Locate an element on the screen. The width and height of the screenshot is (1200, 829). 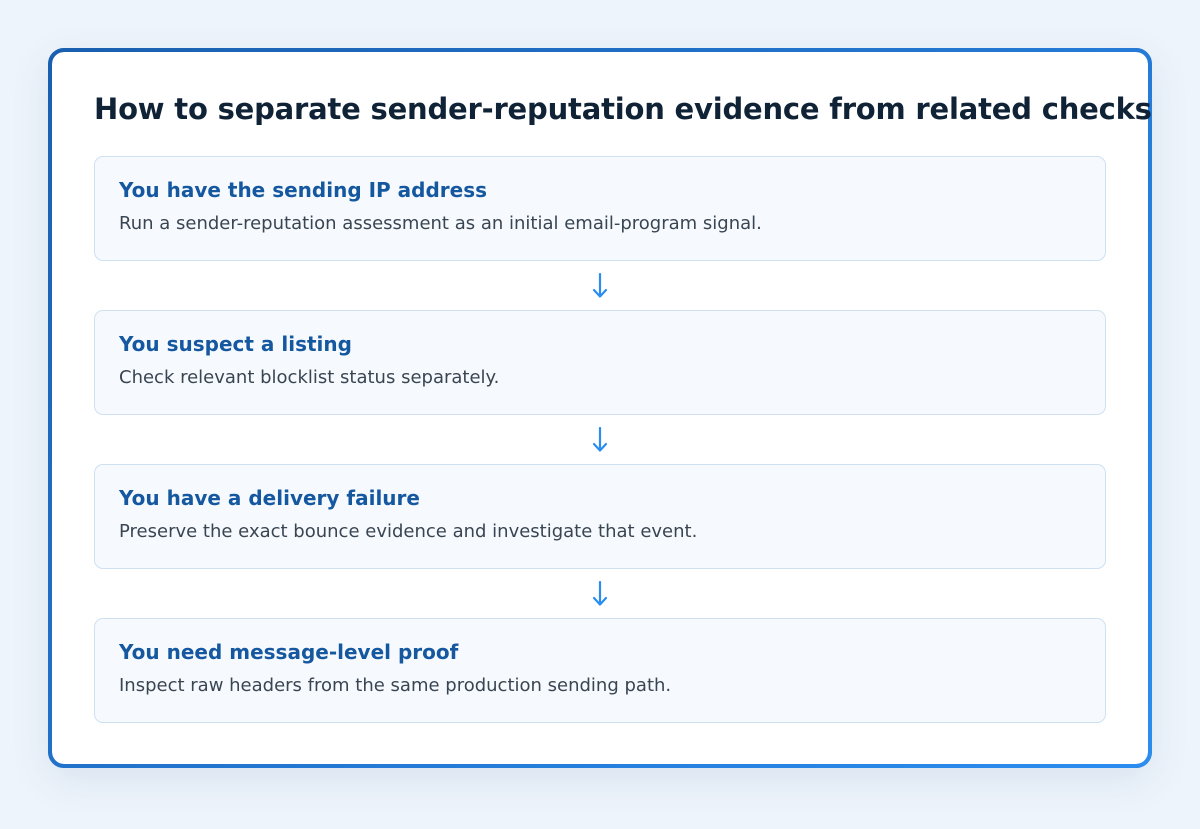
step-title: You have a delivery failure is located at coordinates (269, 498).